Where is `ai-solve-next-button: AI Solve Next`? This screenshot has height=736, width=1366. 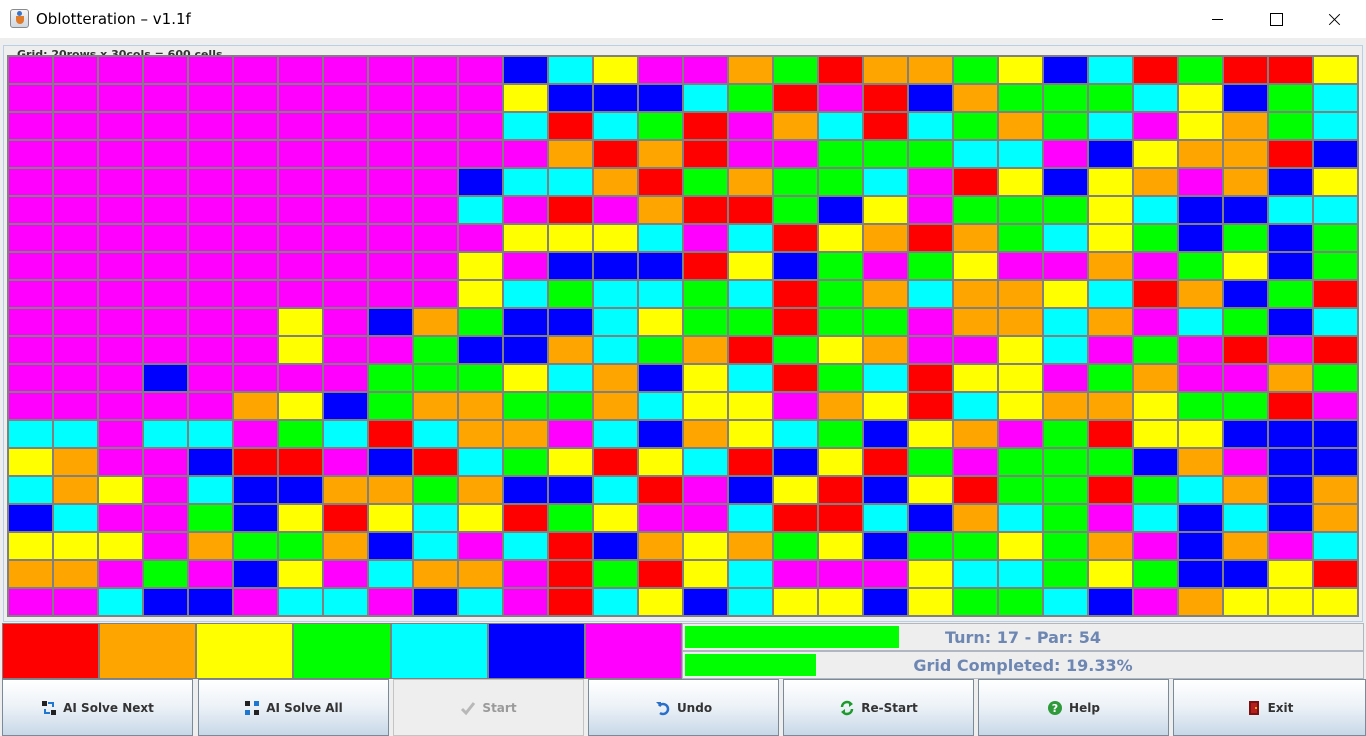 ai-solve-next-button: AI Solve Next is located at coordinates (97, 707).